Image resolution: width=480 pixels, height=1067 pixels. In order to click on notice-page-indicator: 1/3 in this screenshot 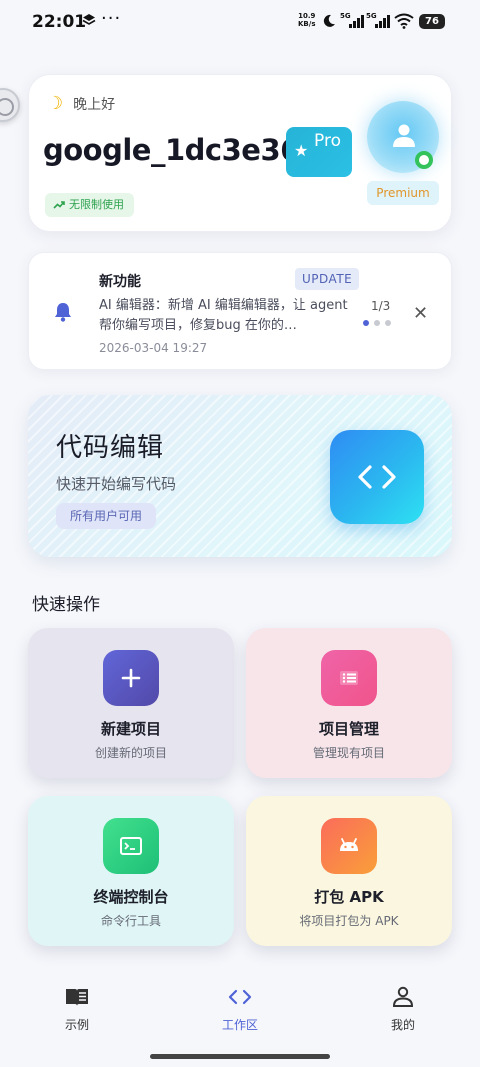, I will do `click(381, 306)`.